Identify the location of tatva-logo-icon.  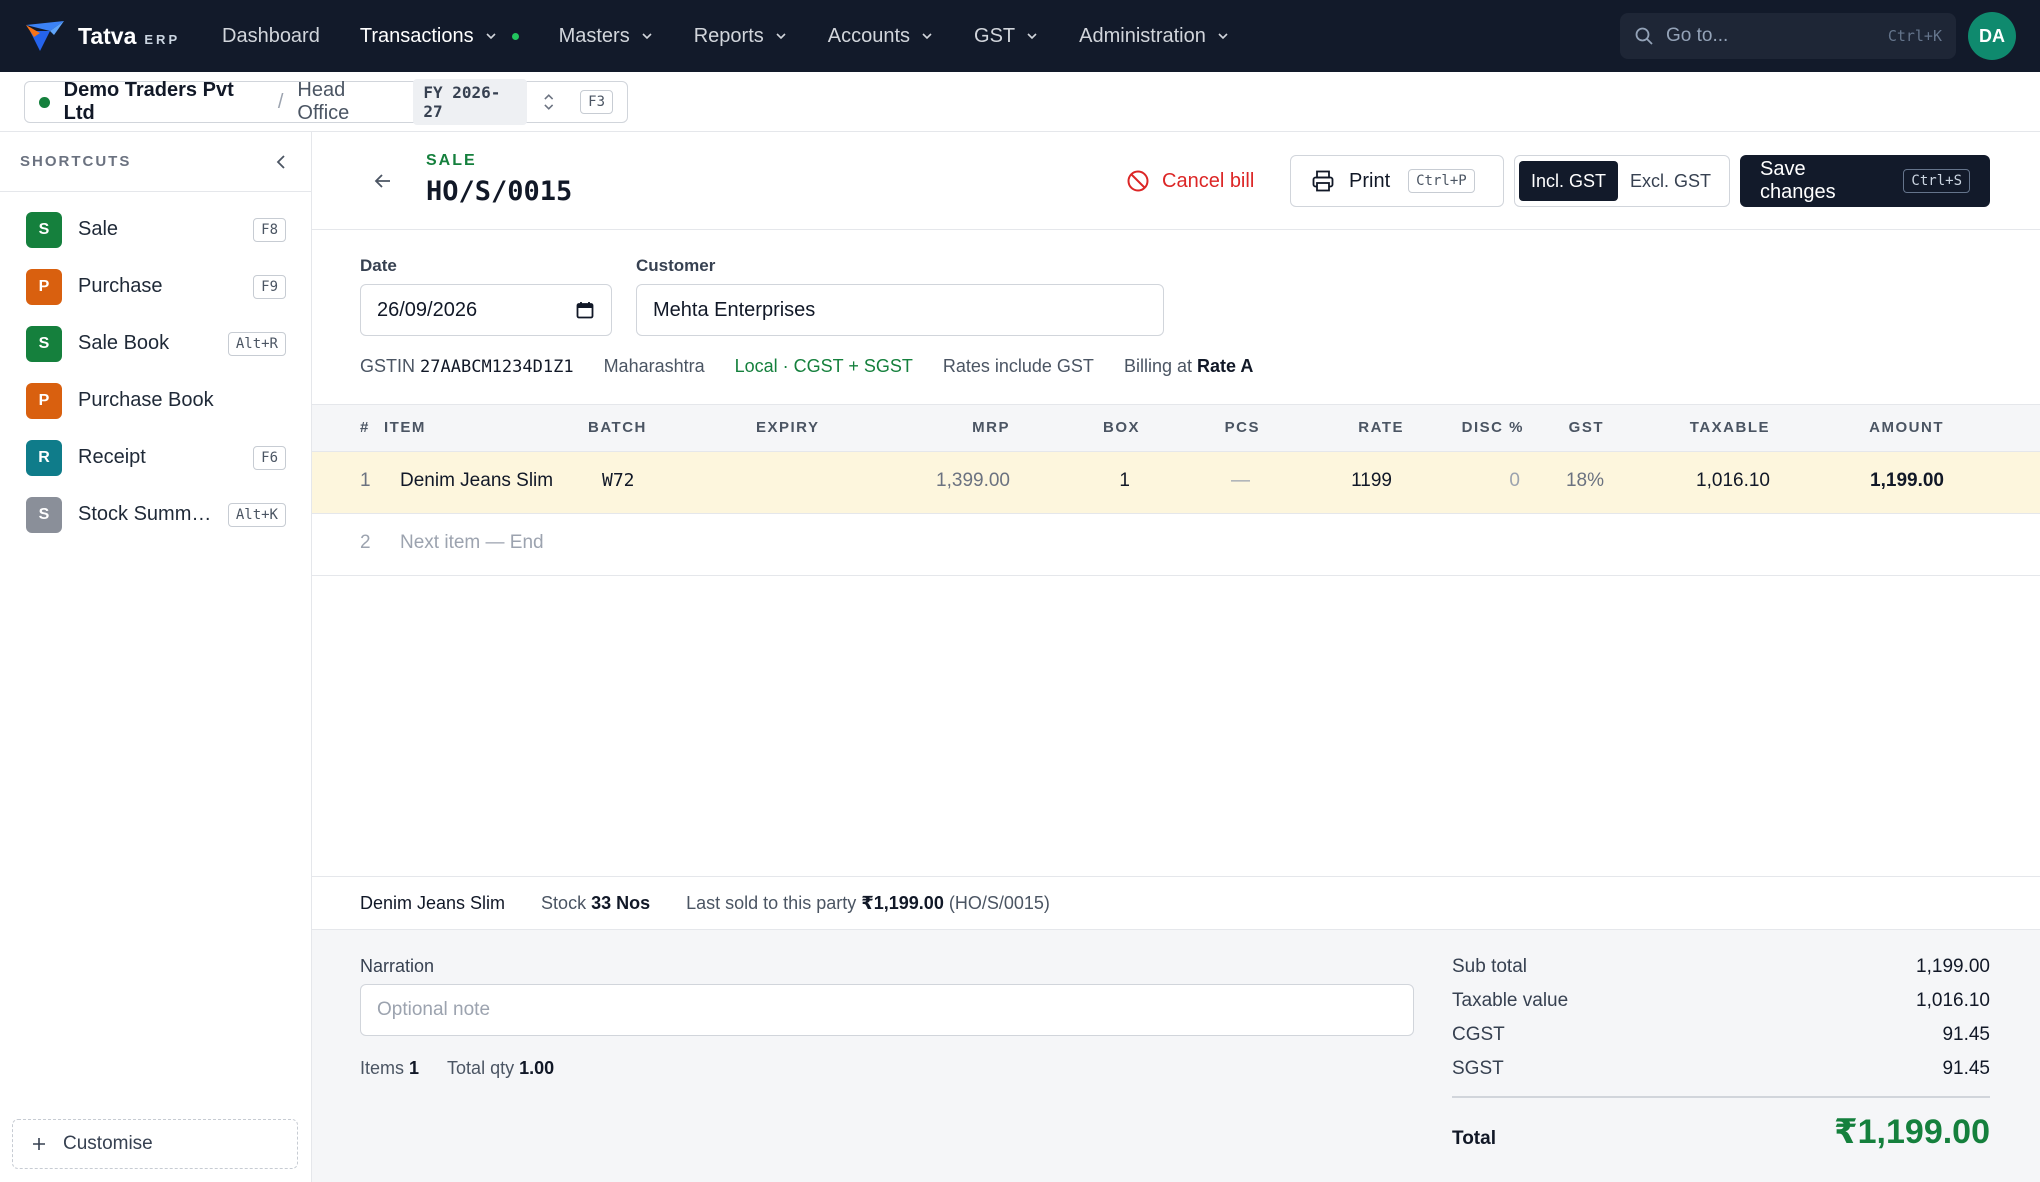
(45, 36).